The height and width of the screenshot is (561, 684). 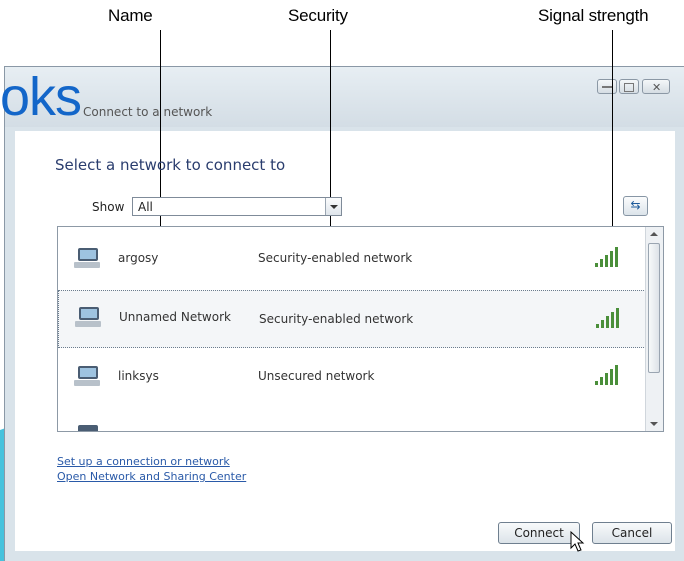 I want to click on list-item-partial, so click(x=352, y=420).